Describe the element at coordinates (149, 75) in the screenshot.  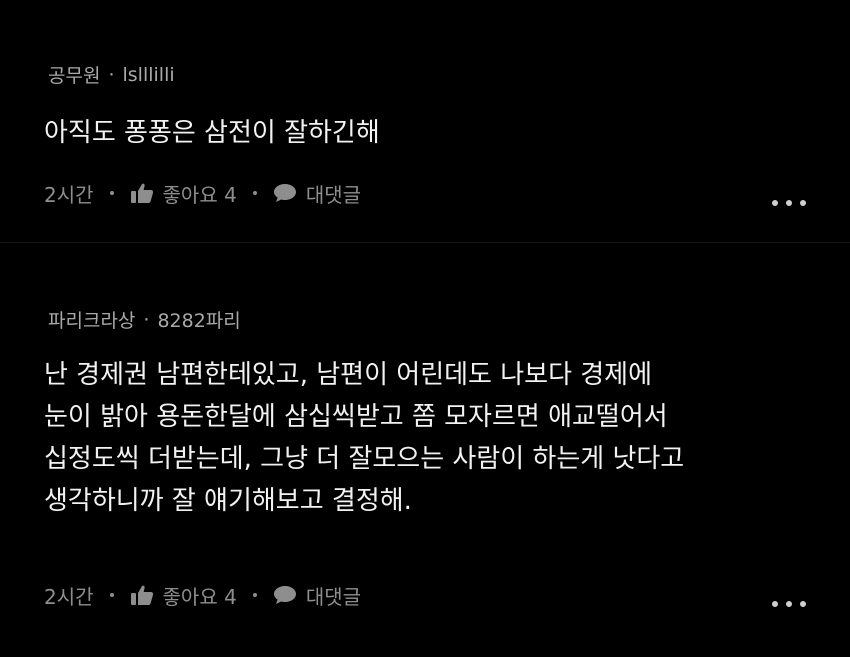
I see `comment-nickname: lslllilli` at that location.